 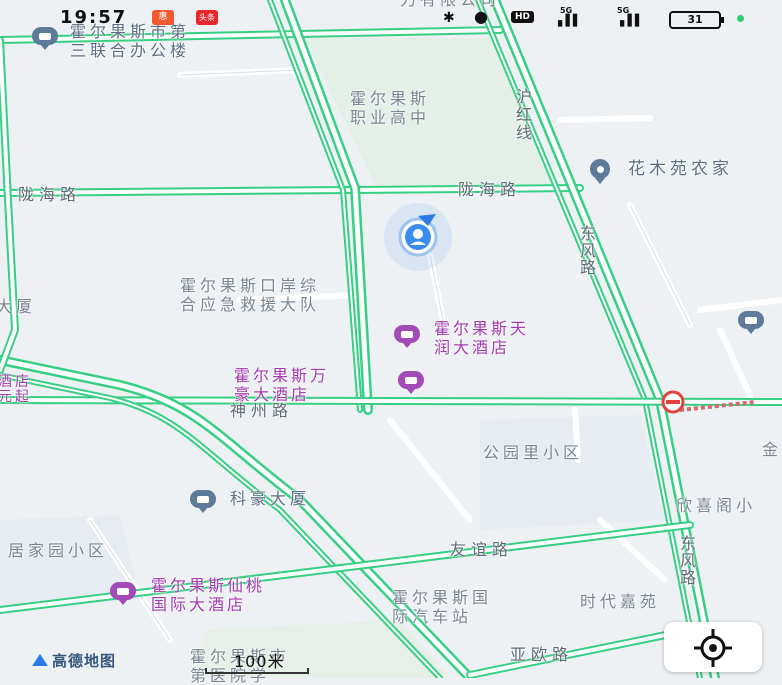 I want to click on news-app-icon: 头条, so click(x=207, y=17).